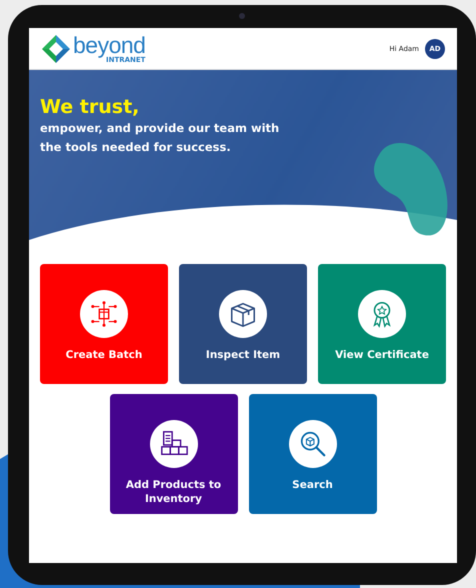 The image size is (476, 588). I want to click on menu-tile: Search, so click(312, 454).